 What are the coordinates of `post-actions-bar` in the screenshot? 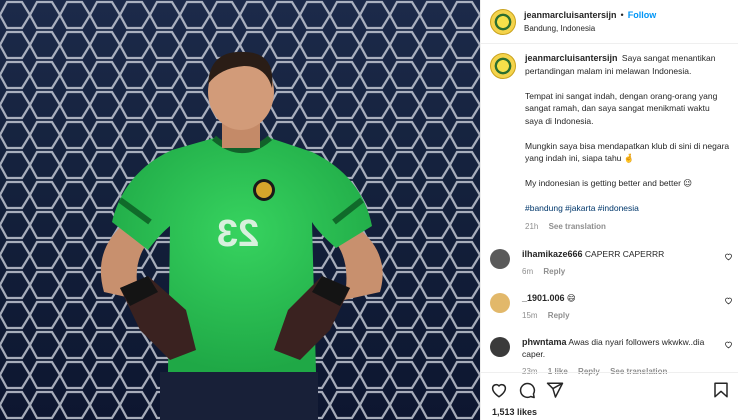 It's located at (609, 389).